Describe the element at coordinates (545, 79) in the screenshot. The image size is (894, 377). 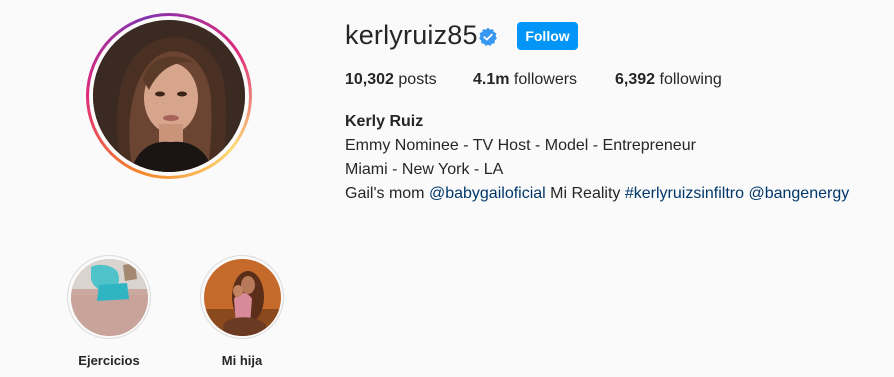
I see `followers-label: followers` at that location.